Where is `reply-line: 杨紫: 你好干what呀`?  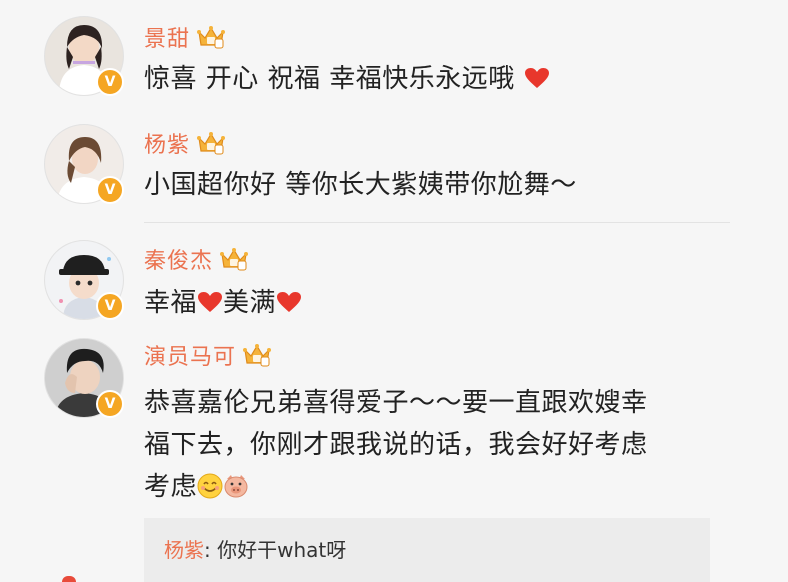 reply-line: 杨紫: 你好干what呀 is located at coordinates (255, 548).